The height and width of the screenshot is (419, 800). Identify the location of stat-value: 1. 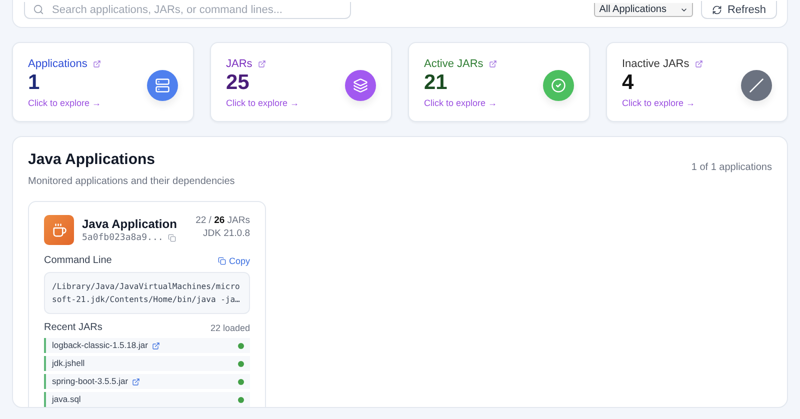
(34, 83).